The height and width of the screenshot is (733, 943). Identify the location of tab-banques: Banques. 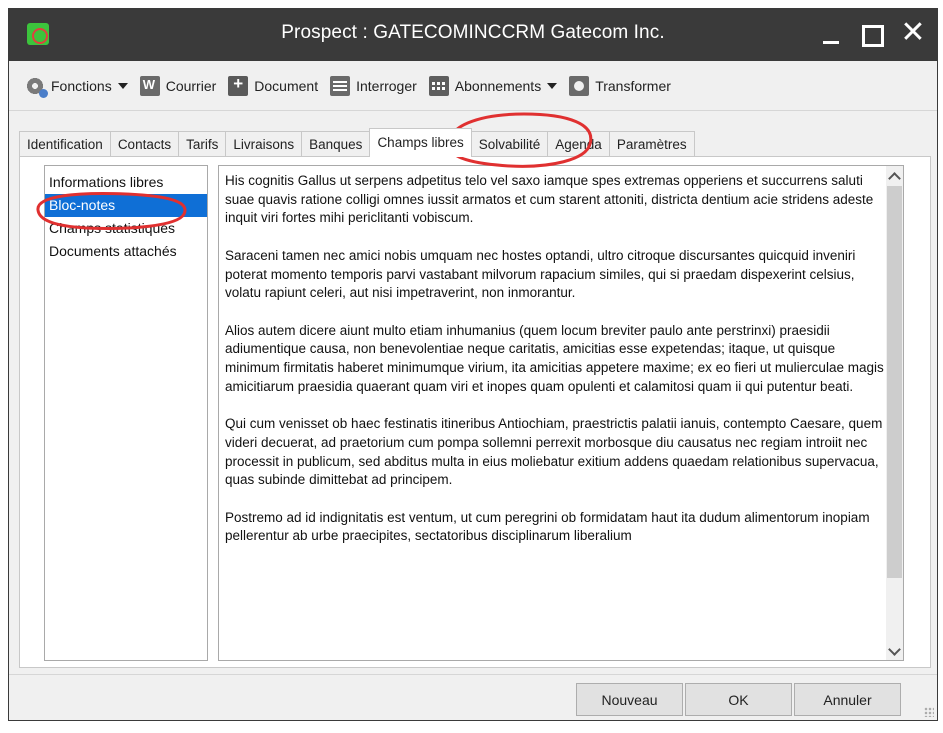
(336, 144).